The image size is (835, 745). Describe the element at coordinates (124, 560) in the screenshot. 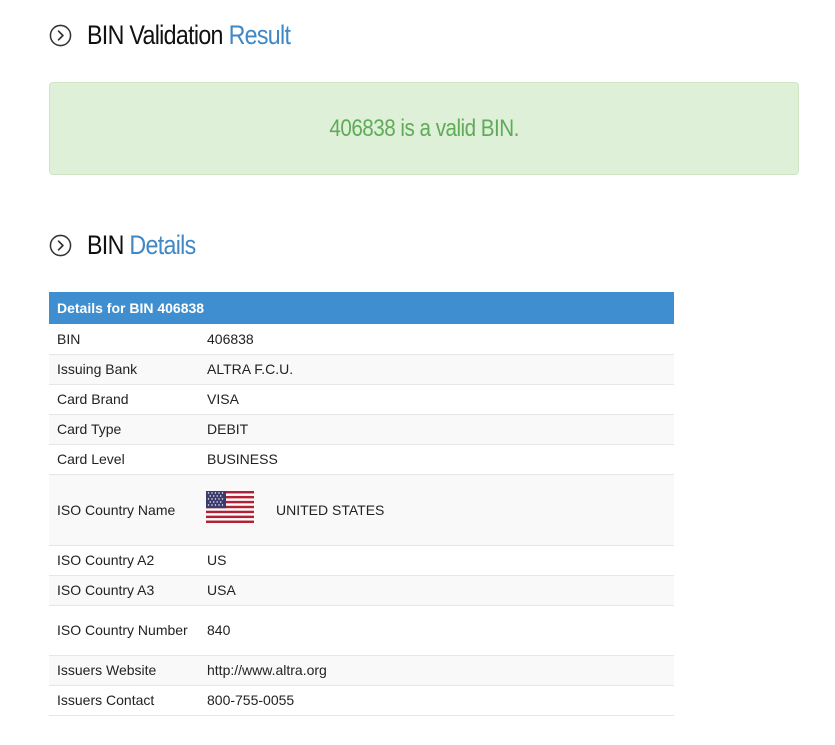

I see `row-label: ISO Country A2` at that location.